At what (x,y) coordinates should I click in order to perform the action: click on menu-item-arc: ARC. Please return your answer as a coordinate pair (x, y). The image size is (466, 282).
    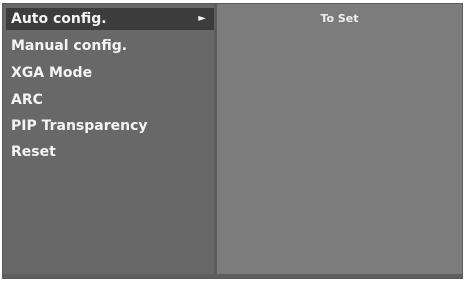
    Looking at the image, I should click on (110, 100).